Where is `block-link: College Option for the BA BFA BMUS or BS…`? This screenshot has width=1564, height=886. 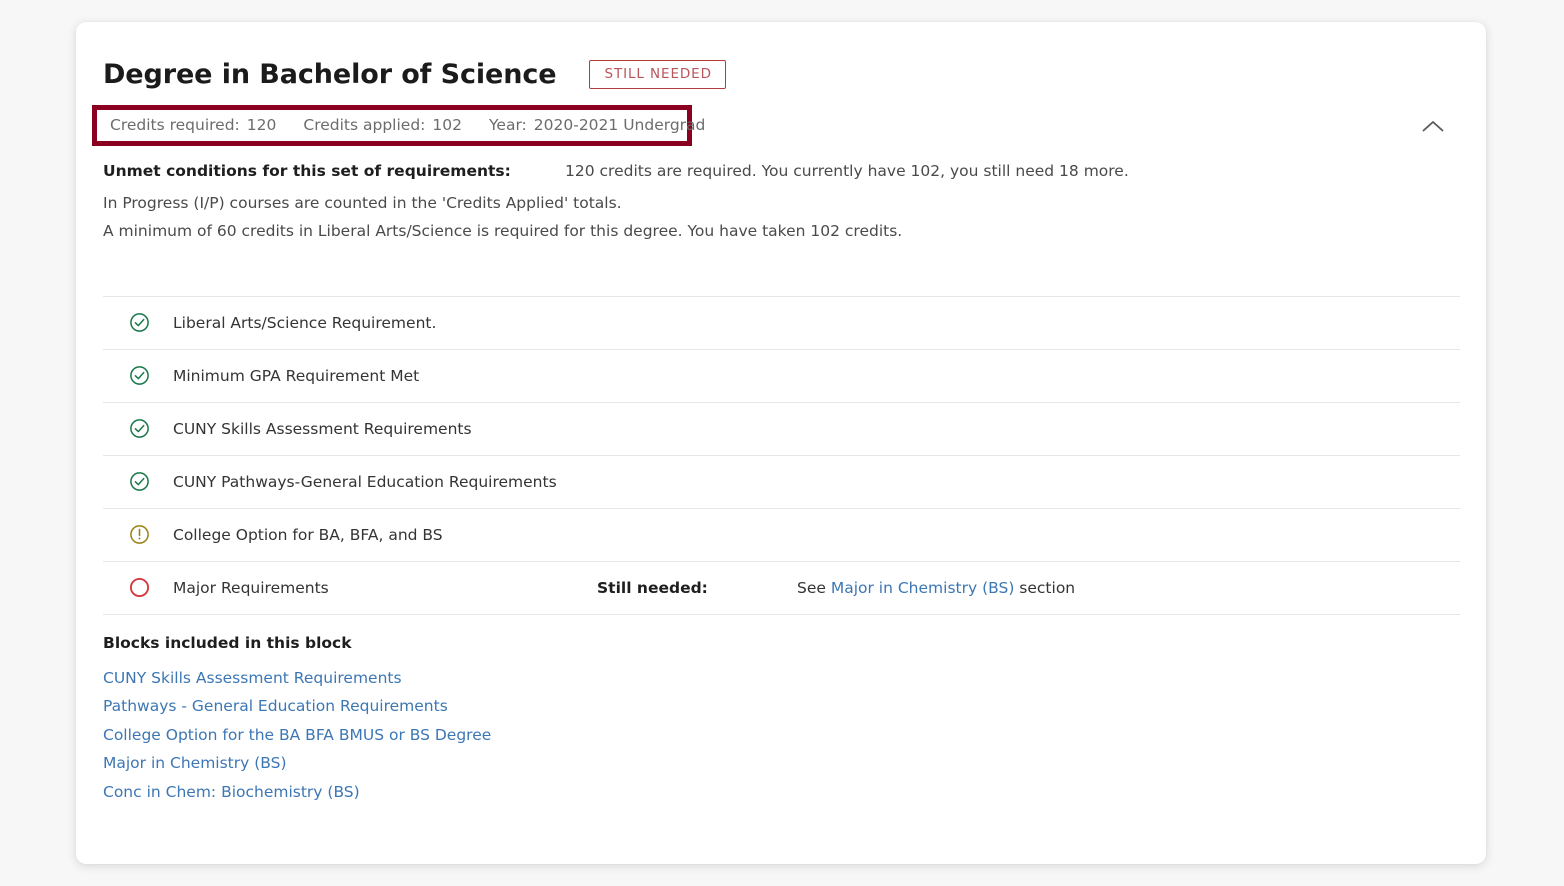 block-link: College Option for the BA BFA BMUS or BS… is located at coordinates (297, 735).